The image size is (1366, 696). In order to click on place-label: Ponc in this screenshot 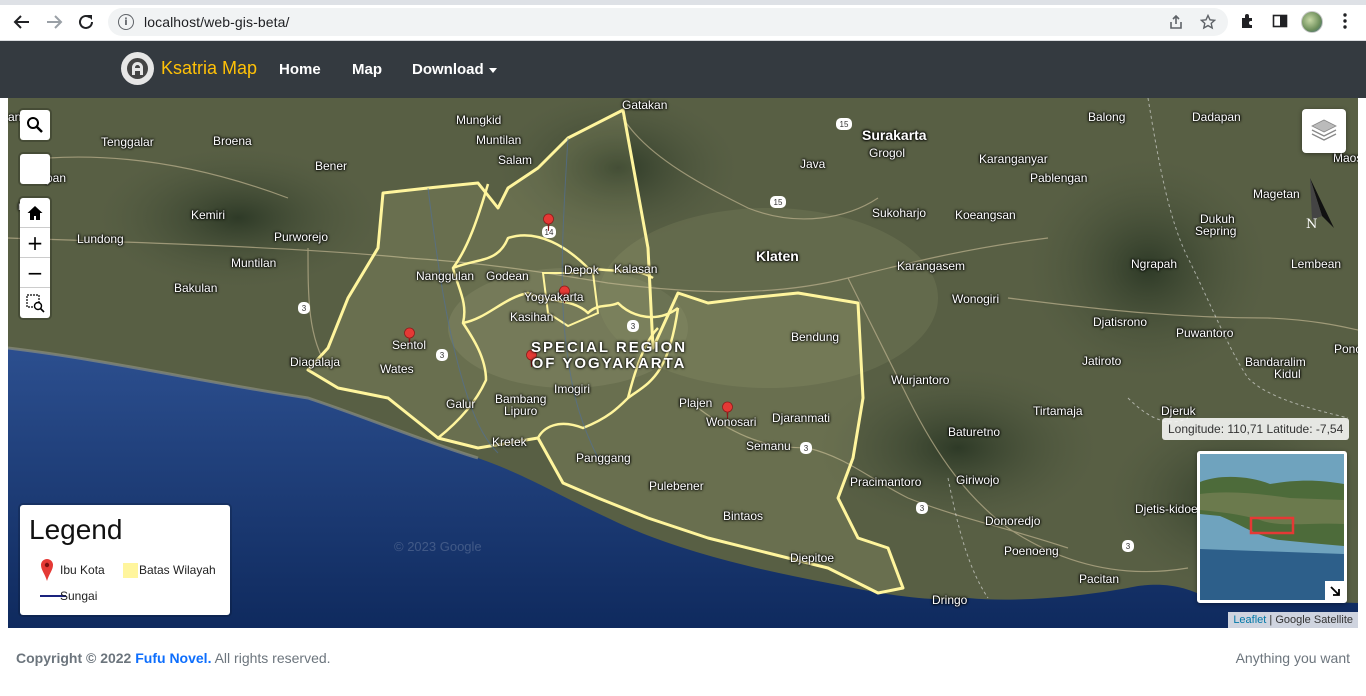, I will do `click(1346, 349)`.